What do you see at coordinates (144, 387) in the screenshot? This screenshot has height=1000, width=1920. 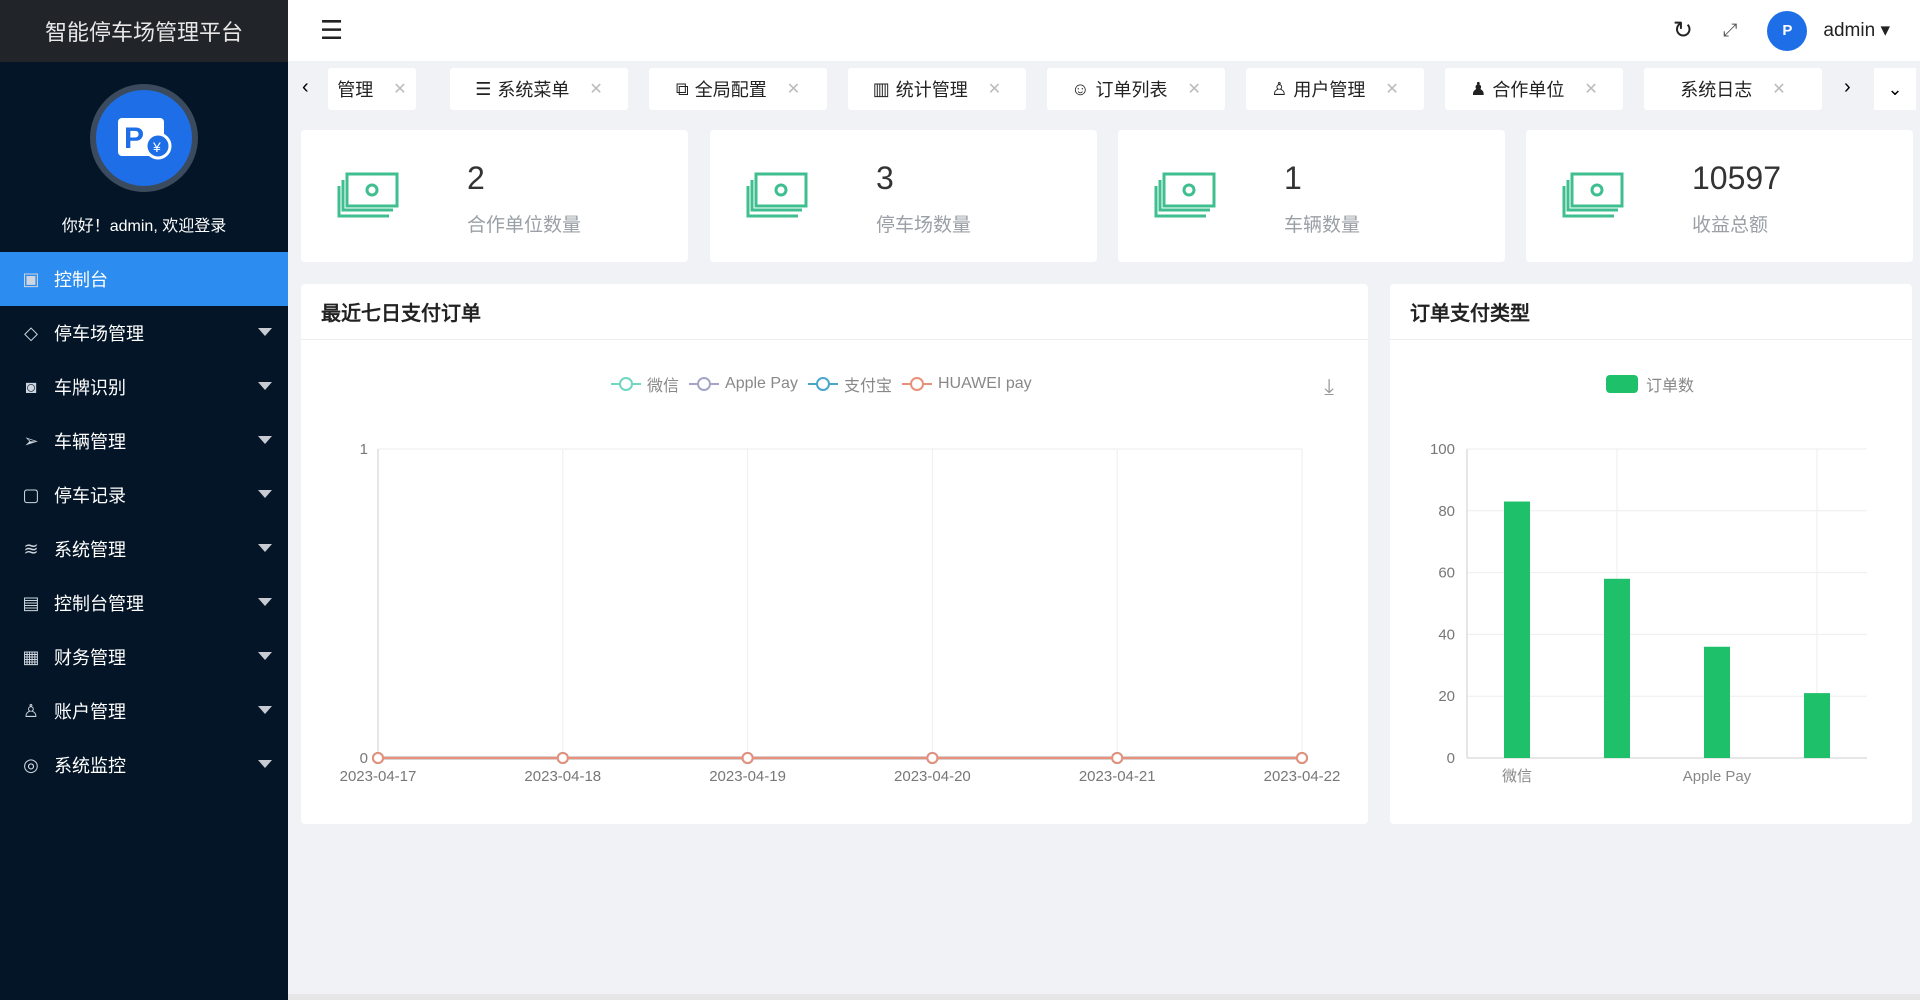 I see `sidebar-item-2: ◙ 车牌识别` at bounding box center [144, 387].